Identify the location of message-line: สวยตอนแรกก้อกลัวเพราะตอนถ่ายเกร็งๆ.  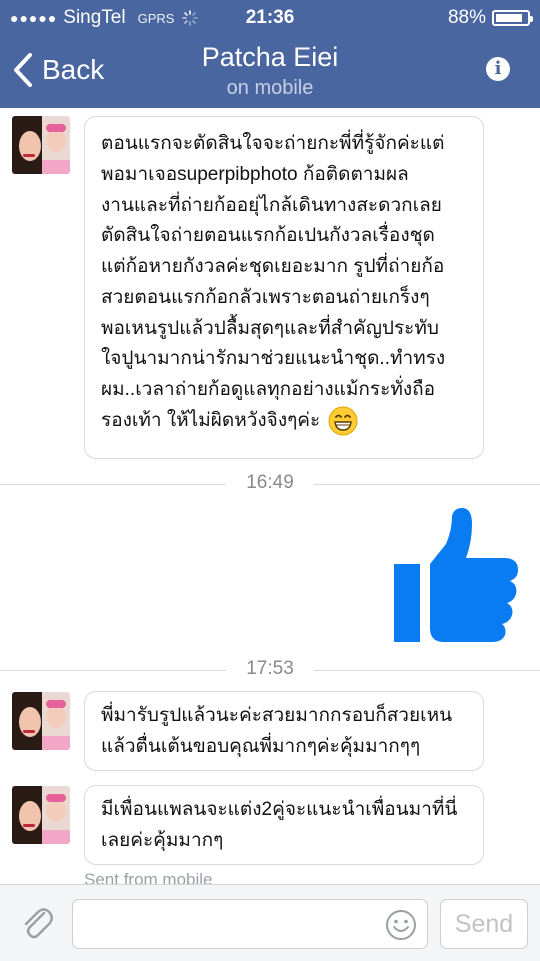
(265, 297).